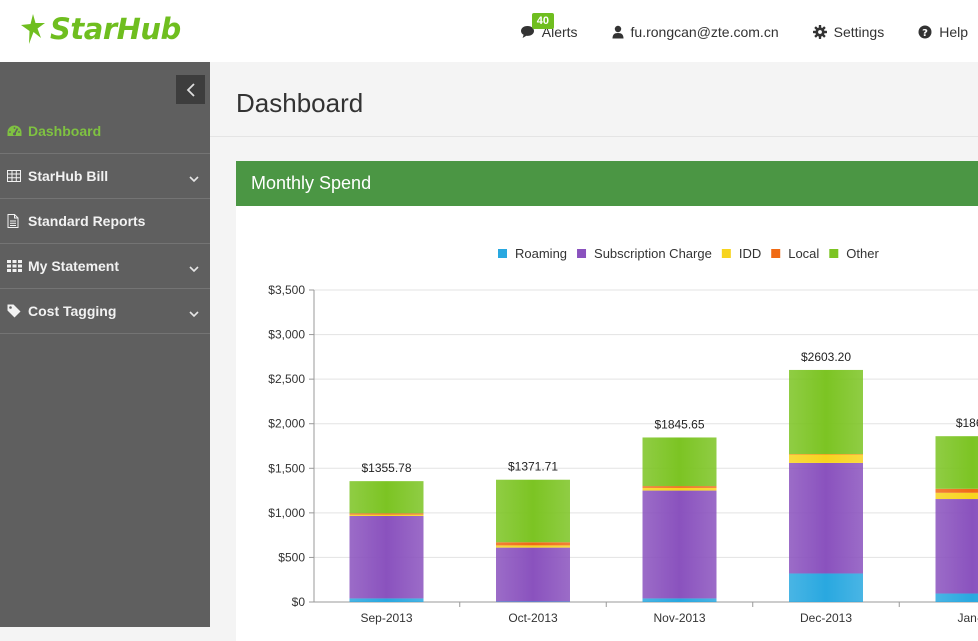 Image resolution: width=978 pixels, height=641 pixels. I want to click on question-circle-icon: ?, so click(925, 32).